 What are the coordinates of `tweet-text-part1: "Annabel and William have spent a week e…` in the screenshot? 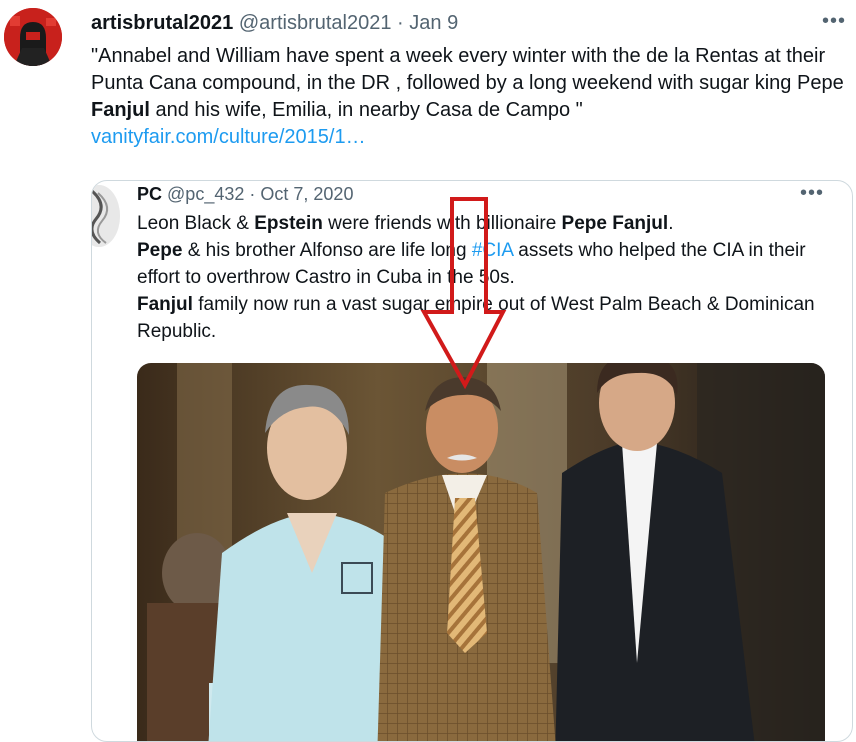 It's located at (467, 69).